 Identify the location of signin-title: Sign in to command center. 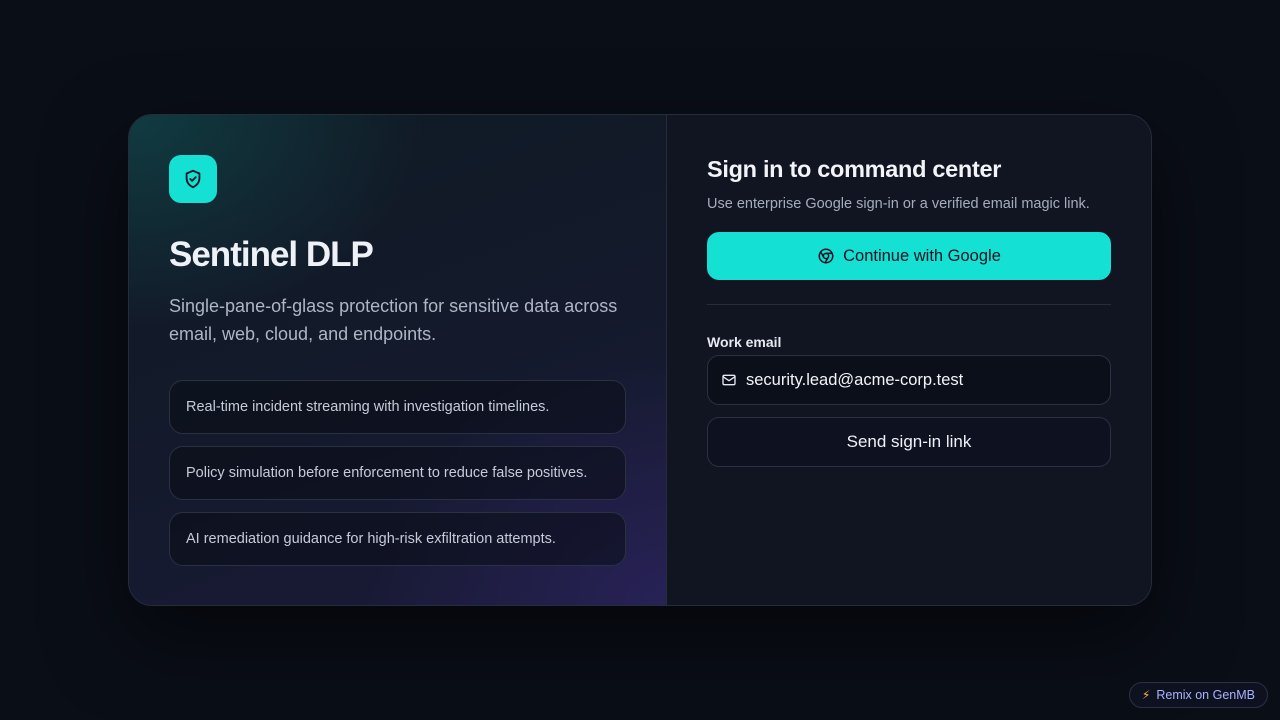
(854, 169).